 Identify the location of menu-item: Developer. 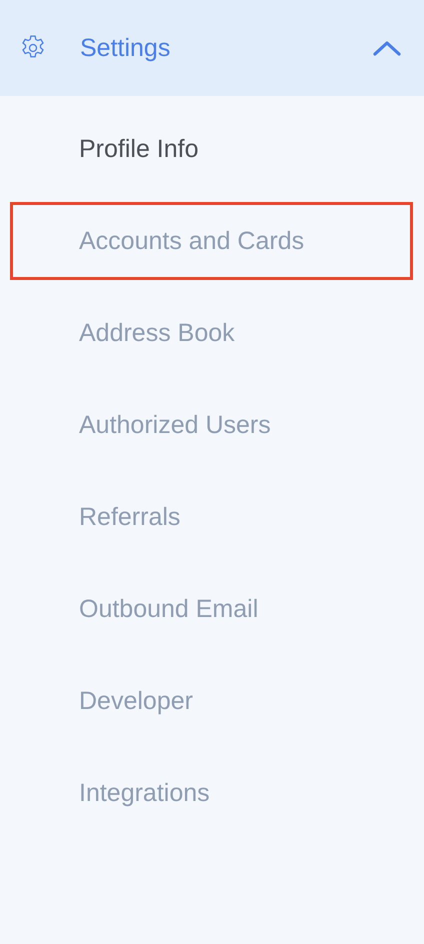
(211, 701).